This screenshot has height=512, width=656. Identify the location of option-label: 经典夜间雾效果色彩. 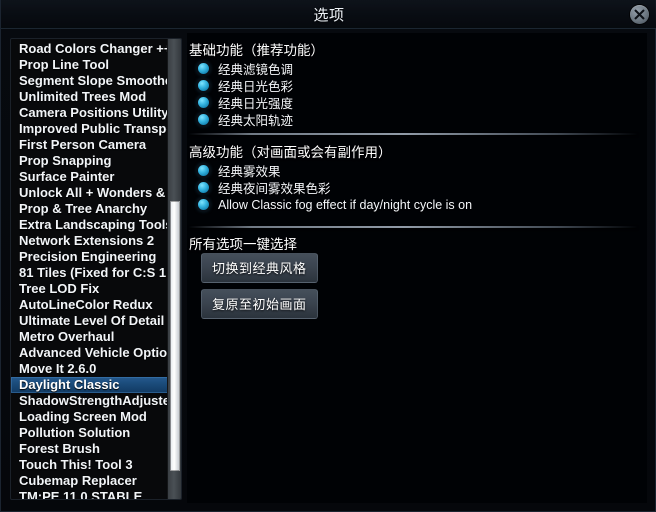
(274, 189).